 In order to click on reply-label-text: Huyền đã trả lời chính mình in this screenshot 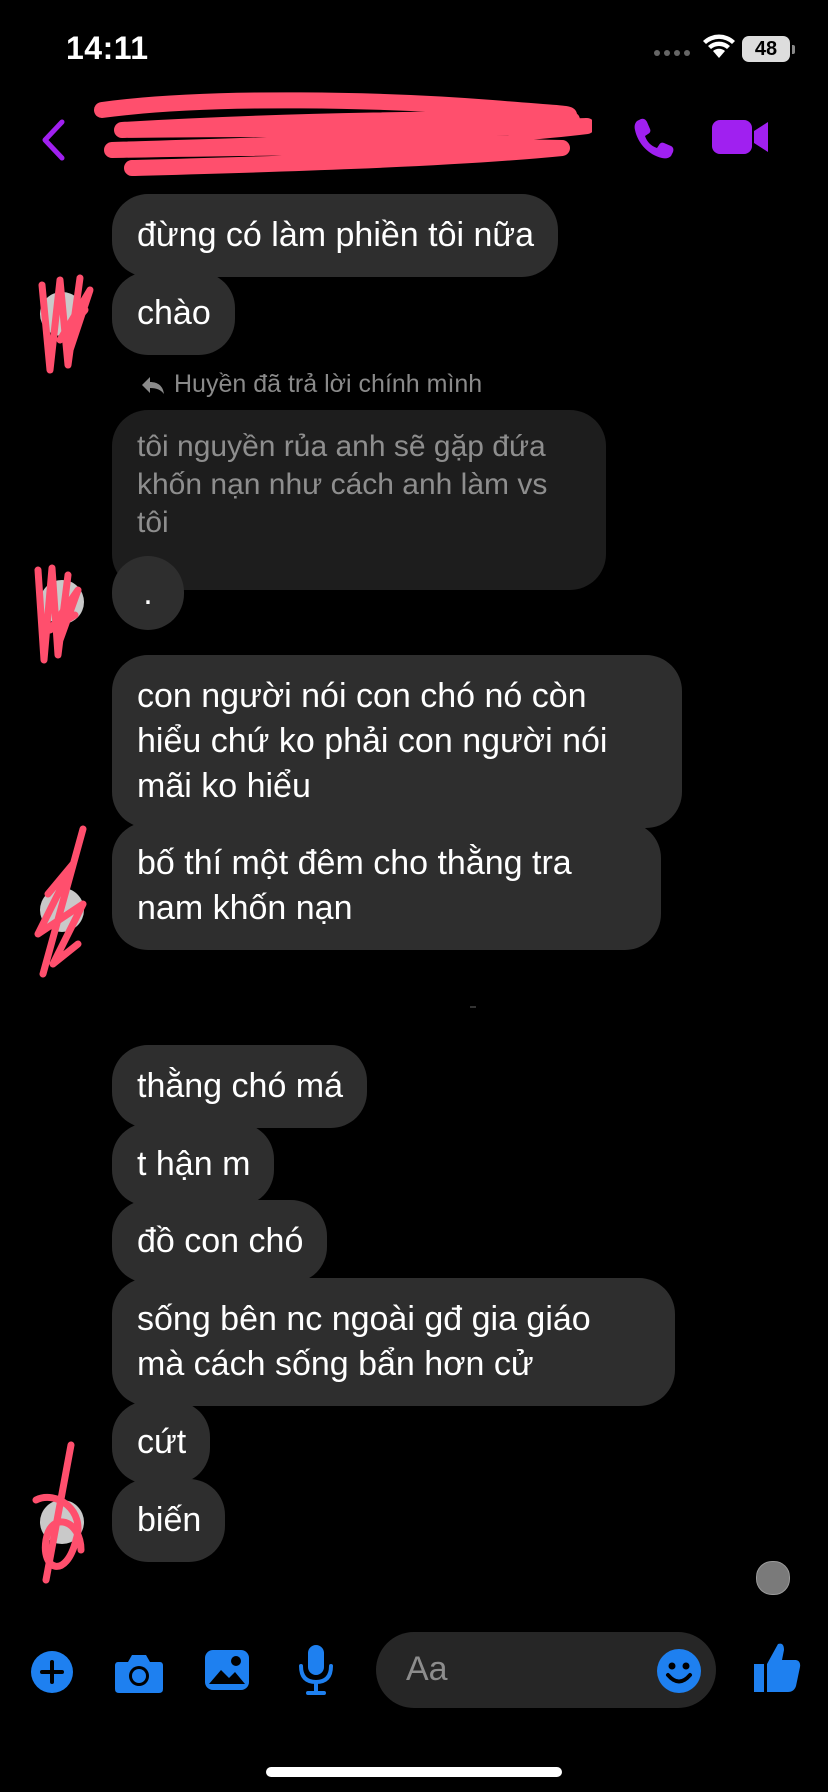, I will do `click(328, 384)`.